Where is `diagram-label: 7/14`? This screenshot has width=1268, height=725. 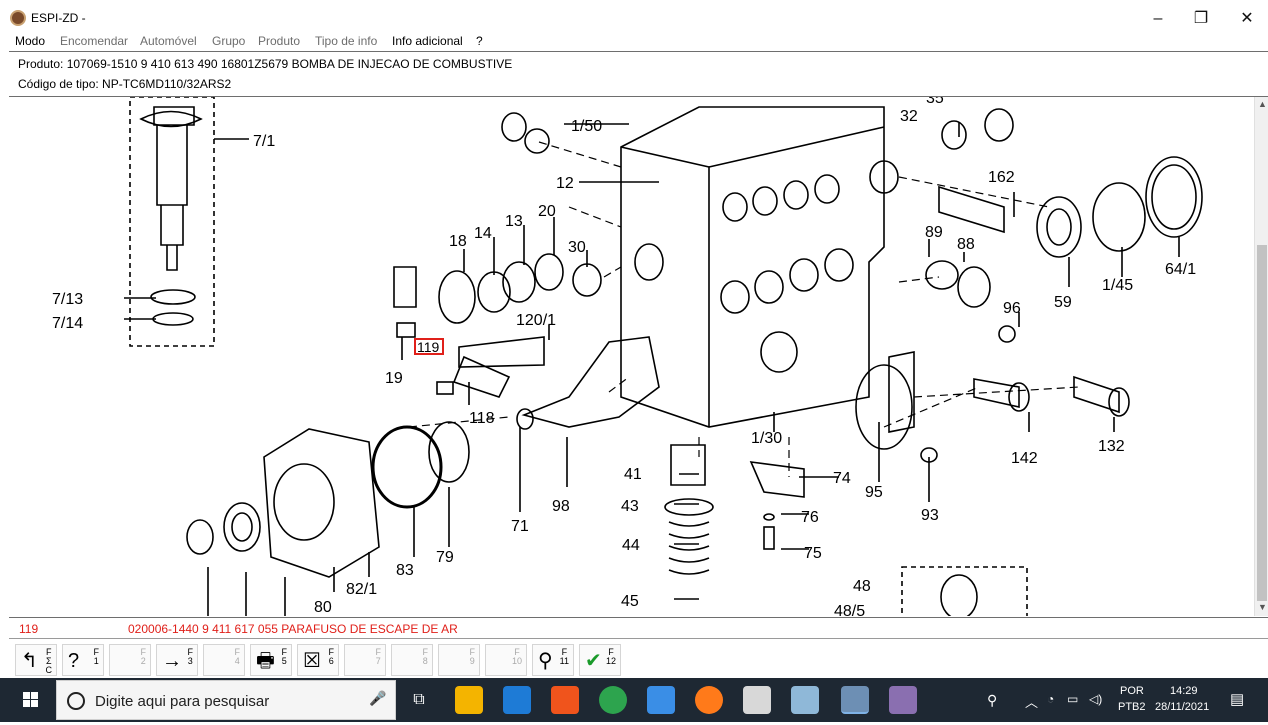 diagram-label: 7/14 is located at coordinates (67, 323).